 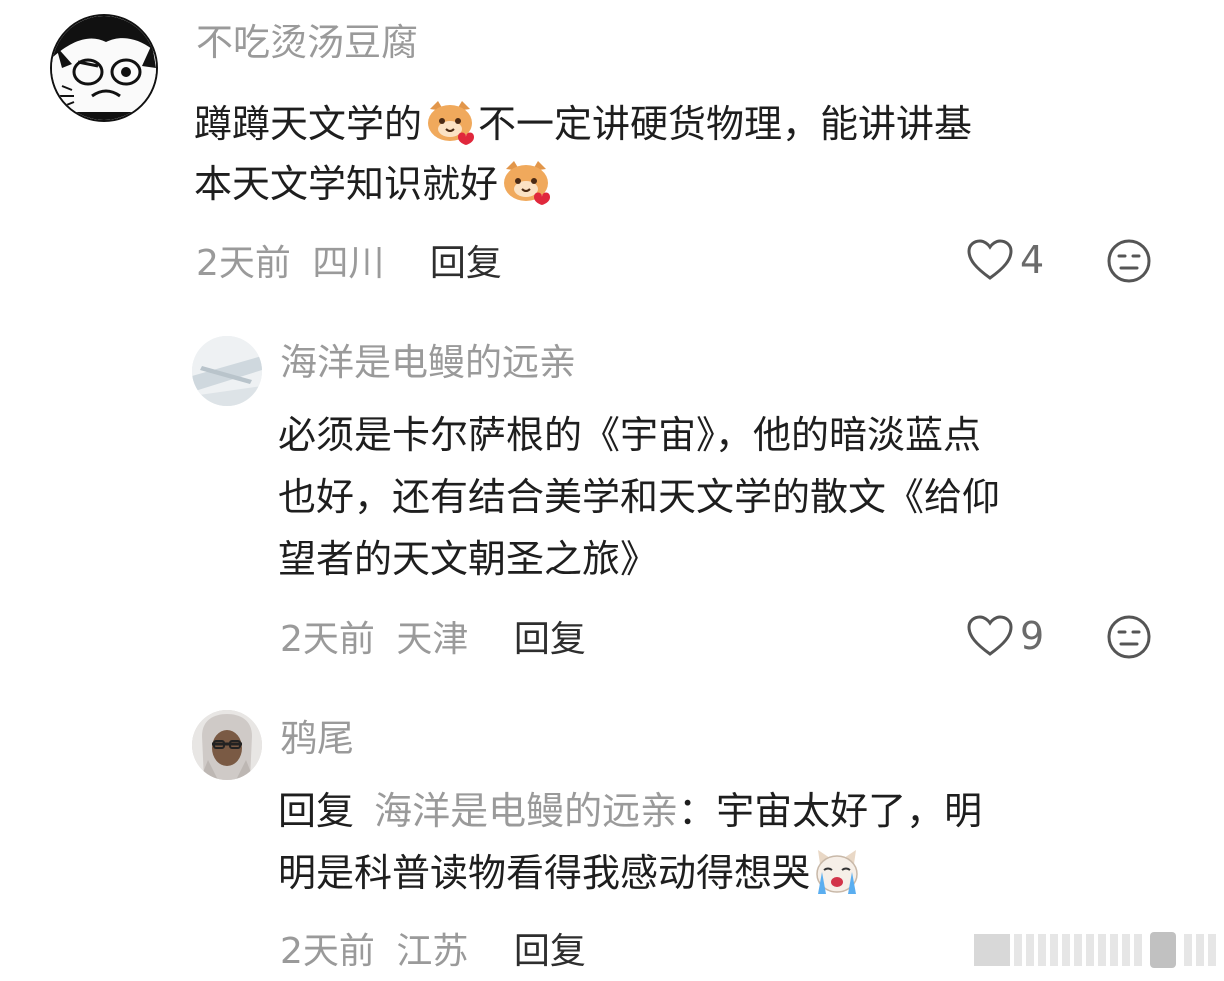 I want to click on comment-meta: 2天前 天津 回复, so click(x=433, y=640).